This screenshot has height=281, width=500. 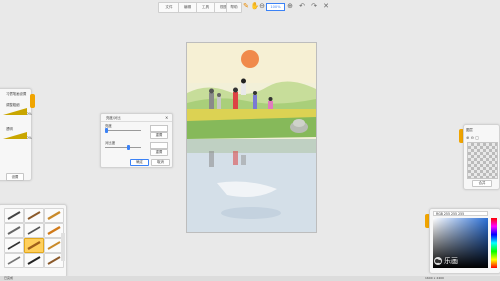 I want to click on close-icon: ✕, so click(x=326, y=6).